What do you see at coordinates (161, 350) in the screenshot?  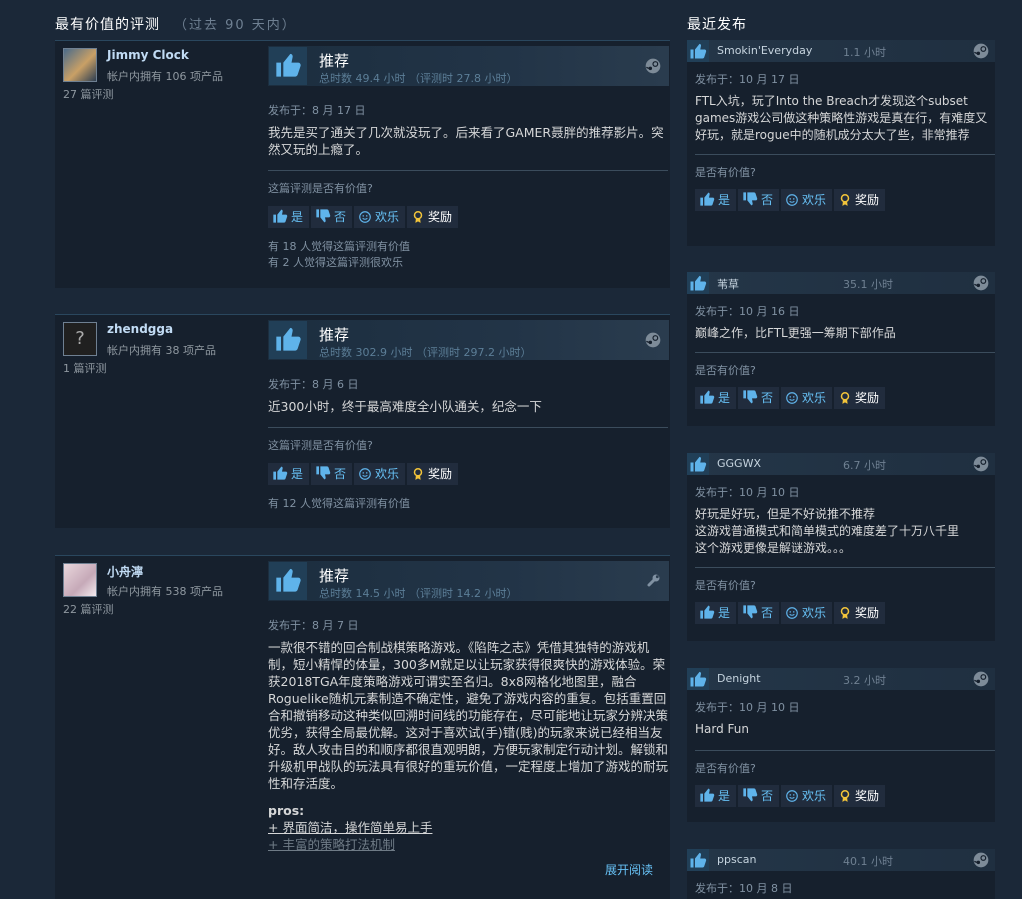 I see `products-owned: 帐户内拥有 38 项产品` at bounding box center [161, 350].